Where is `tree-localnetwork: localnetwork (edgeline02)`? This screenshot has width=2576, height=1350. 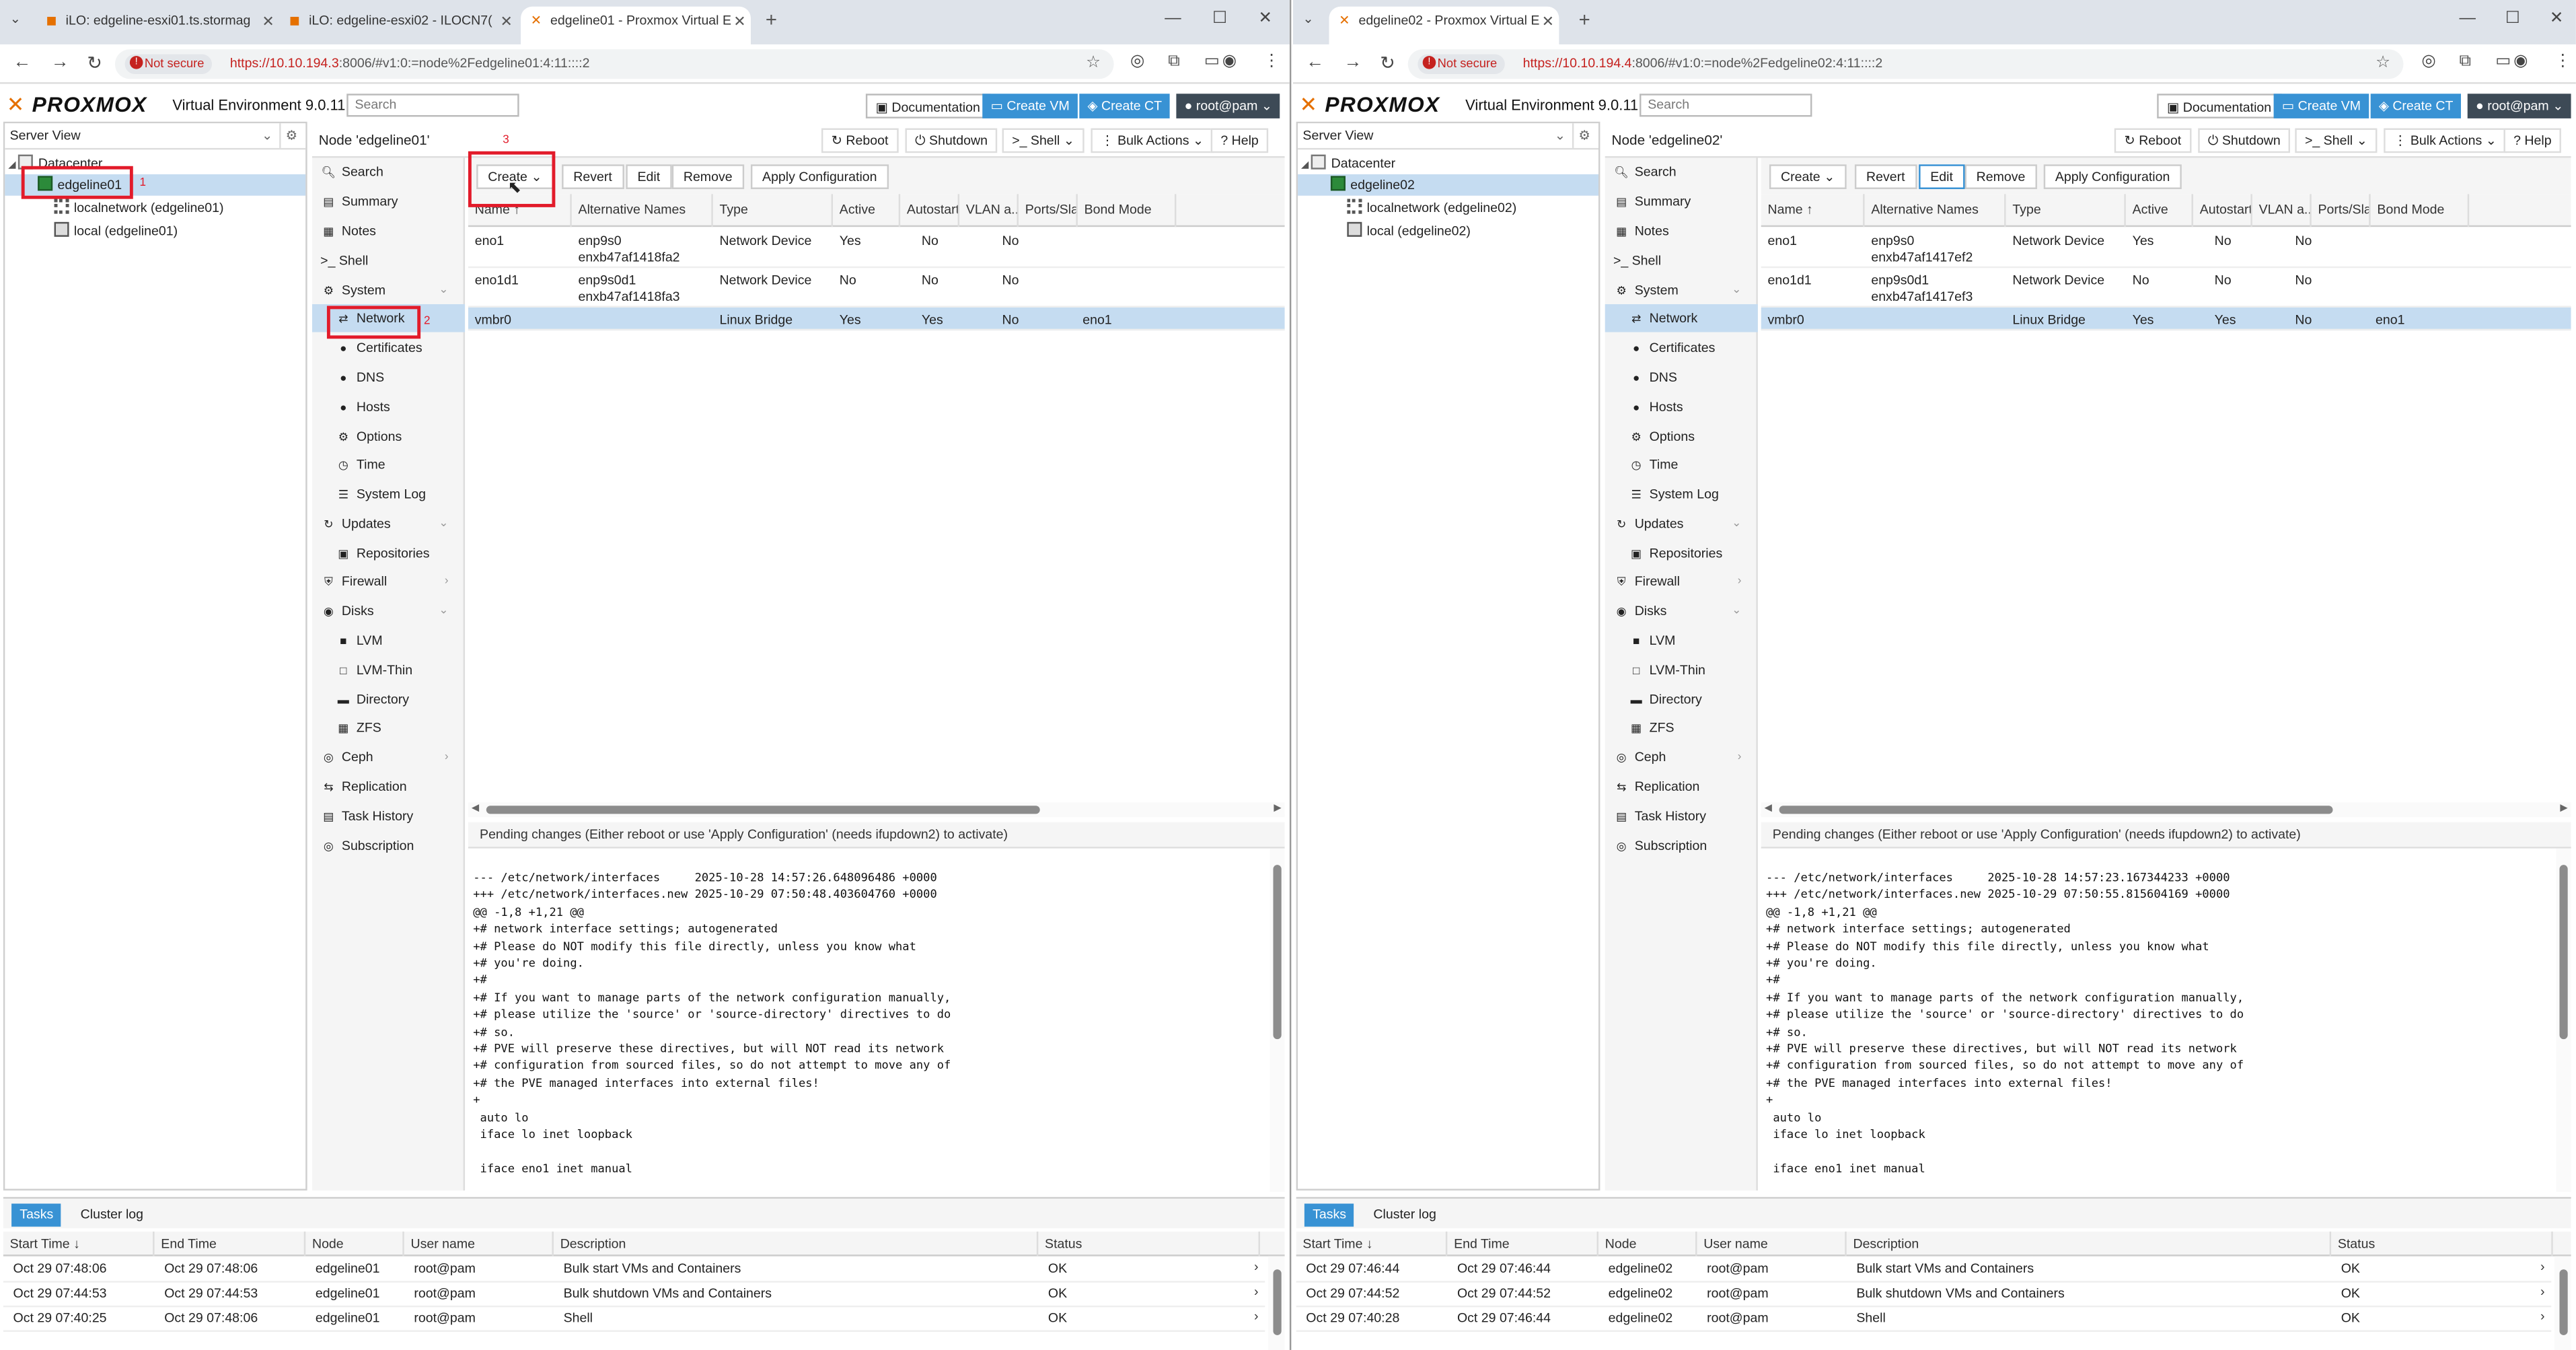 tree-localnetwork: localnetwork (edgeline02) is located at coordinates (1431, 208).